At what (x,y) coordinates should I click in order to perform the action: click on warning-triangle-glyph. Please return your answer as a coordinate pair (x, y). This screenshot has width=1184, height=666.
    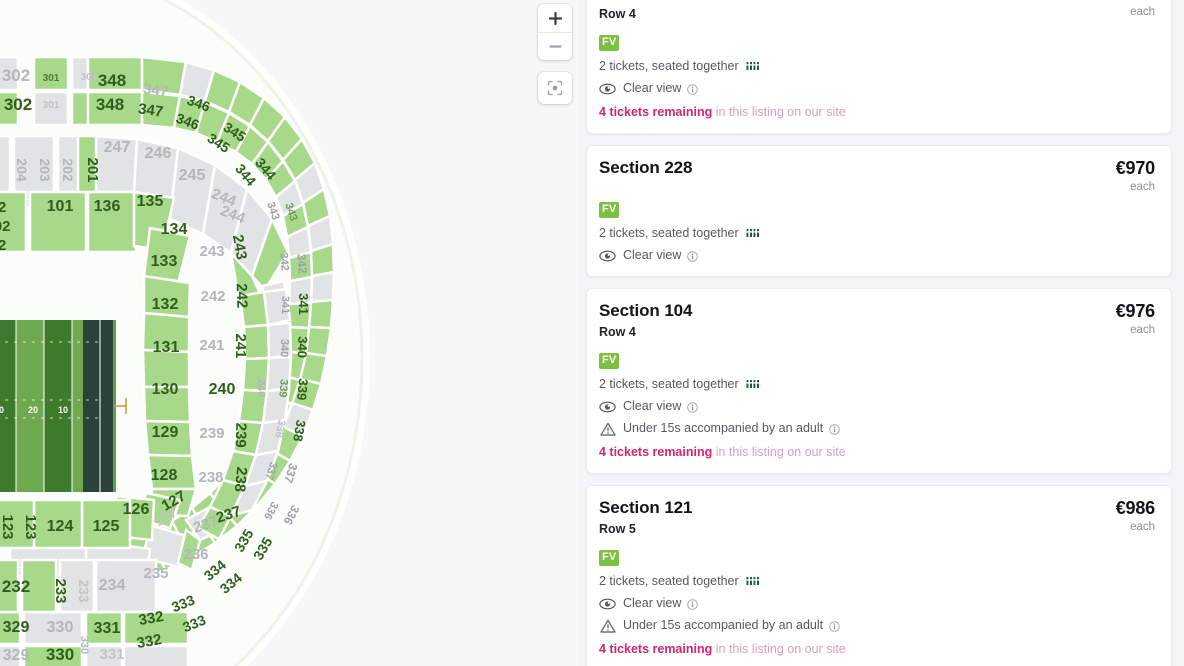
    Looking at the image, I should click on (607, 429).